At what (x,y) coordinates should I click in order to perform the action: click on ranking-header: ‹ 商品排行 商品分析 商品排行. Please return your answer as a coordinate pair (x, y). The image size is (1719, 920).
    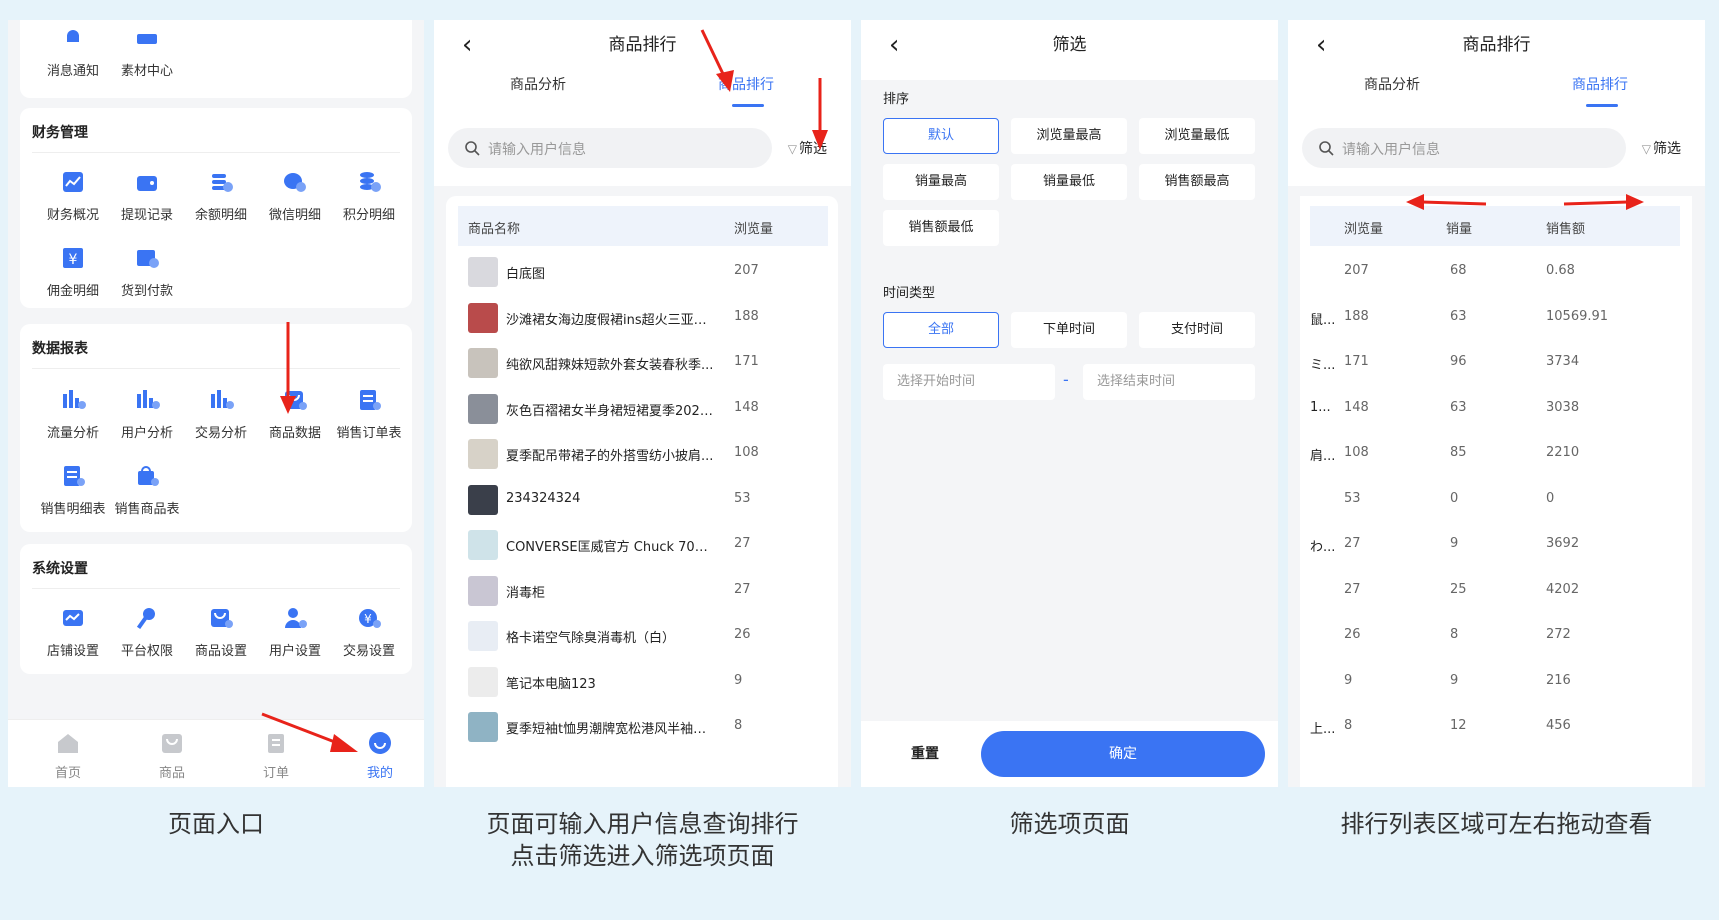
    Looking at the image, I should click on (642, 70).